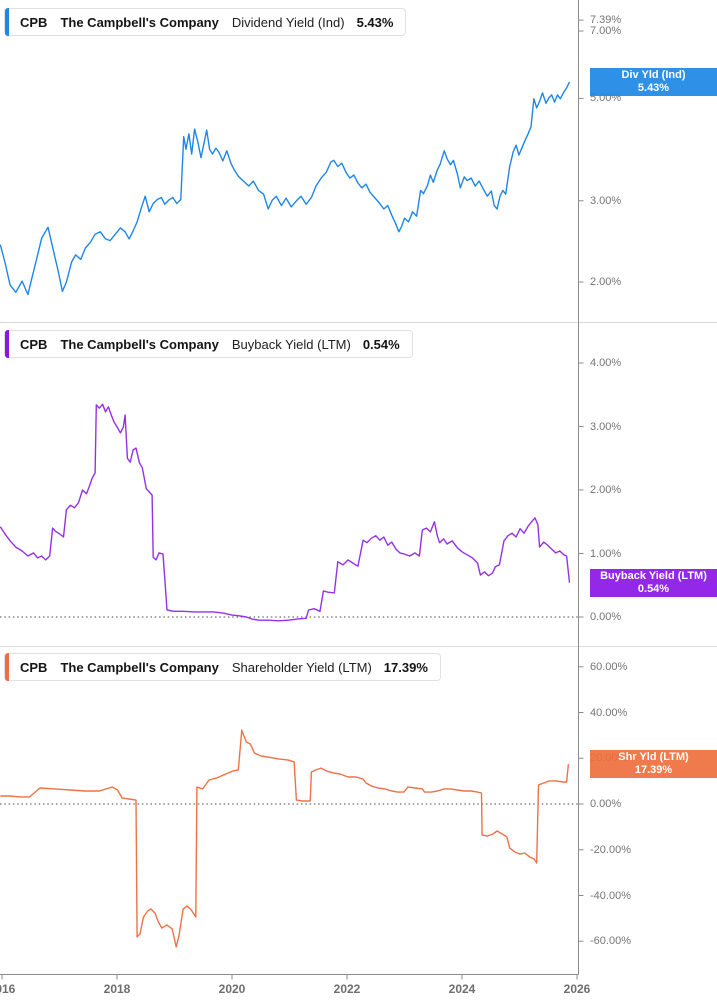 The image size is (717, 1005). What do you see at coordinates (462, 989) in the screenshot?
I see `x-axis-tick-label: 2024` at bounding box center [462, 989].